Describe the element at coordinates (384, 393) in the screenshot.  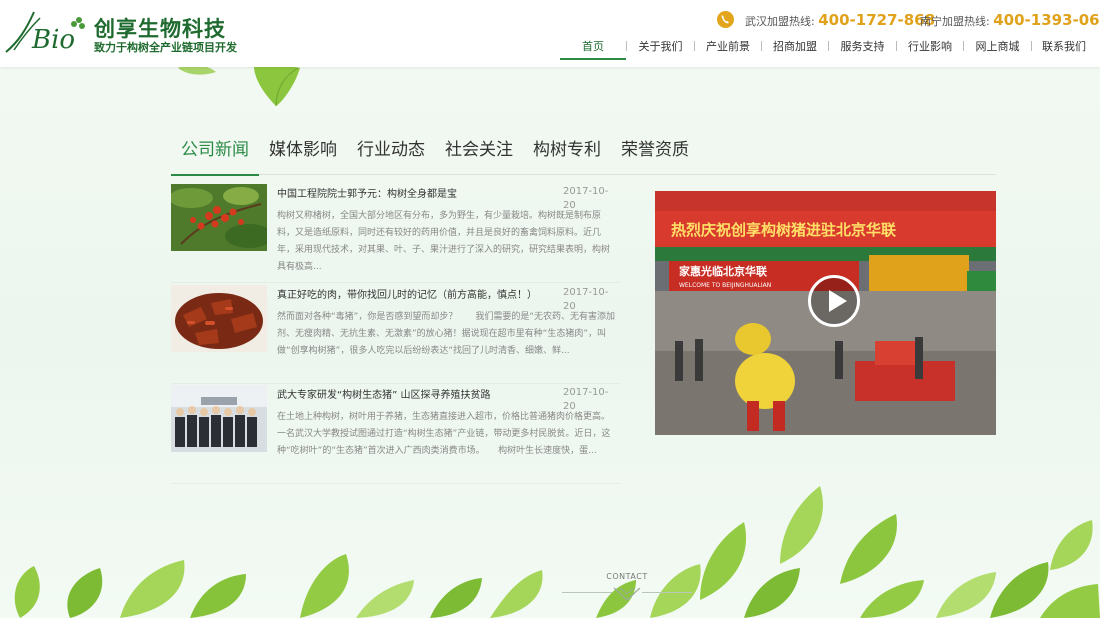
I see `news-title: 武大专家研发“构树生态猪” 山区探寻养殖扶贫路` at that location.